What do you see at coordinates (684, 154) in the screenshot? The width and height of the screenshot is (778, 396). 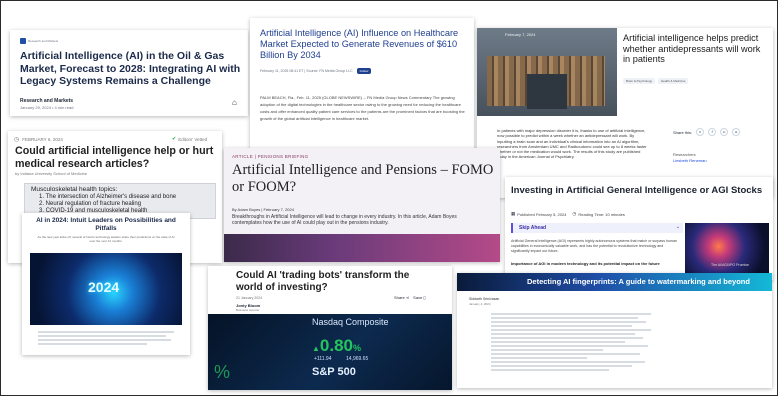 I see `researchers-label: Researchers` at bounding box center [684, 154].